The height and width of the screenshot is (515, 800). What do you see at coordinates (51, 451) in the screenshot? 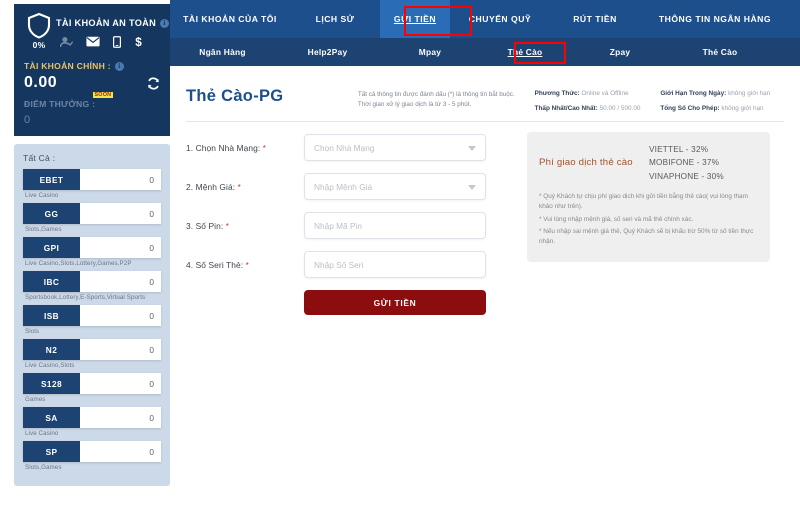
I see `game-provider-tag: SP` at bounding box center [51, 451].